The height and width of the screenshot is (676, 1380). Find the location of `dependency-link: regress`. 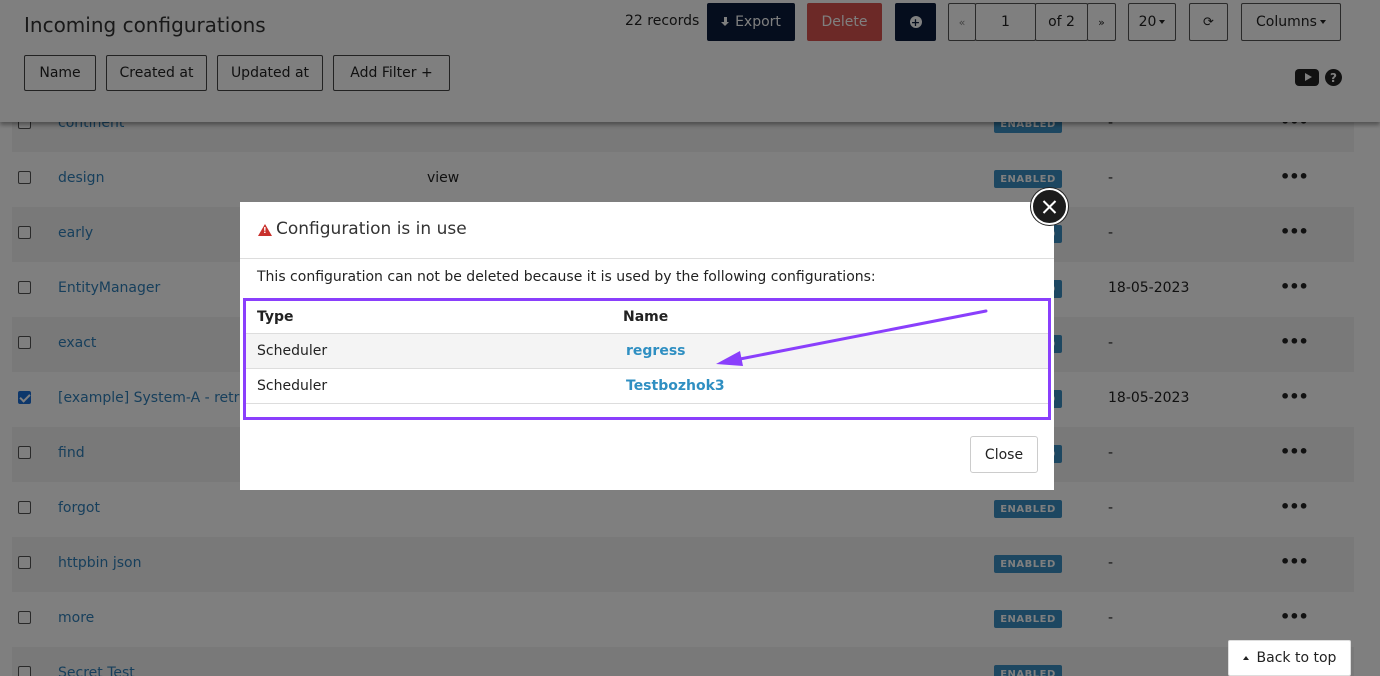

dependency-link: regress is located at coordinates (656, 351).